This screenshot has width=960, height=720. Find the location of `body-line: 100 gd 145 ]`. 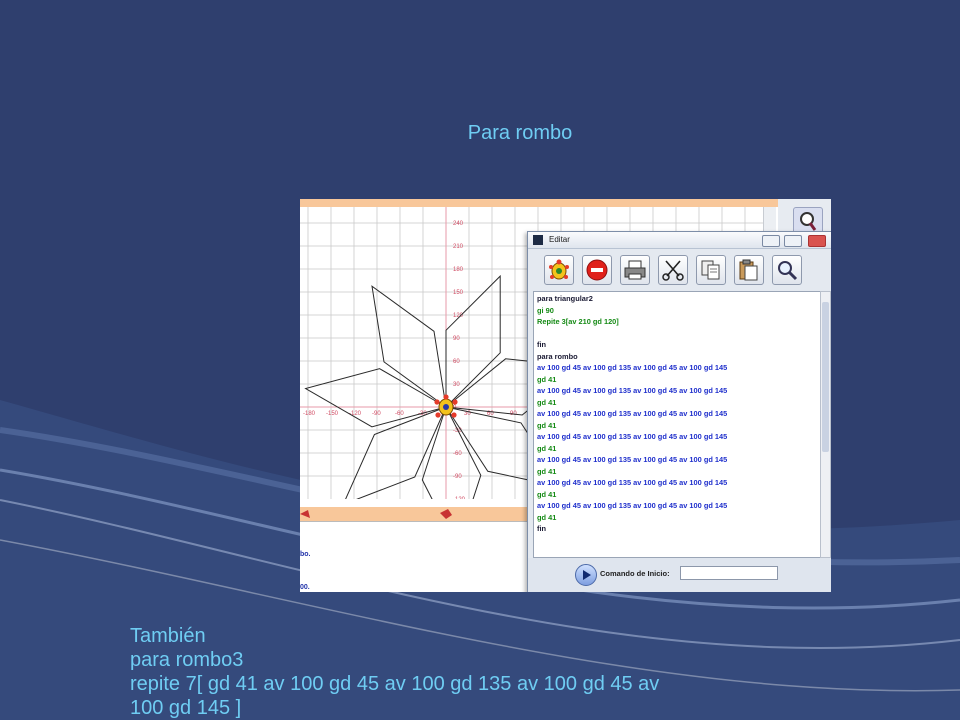

body-line: 100 gd 145 ] is located at coordinates (186, 708).